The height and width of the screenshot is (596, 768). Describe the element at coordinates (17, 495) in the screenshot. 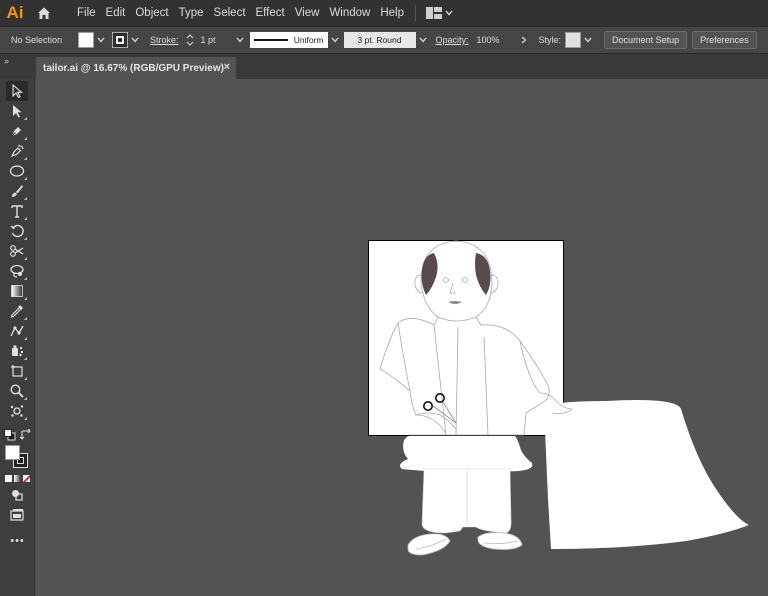

I see `drawing-modes-icon` at that location.